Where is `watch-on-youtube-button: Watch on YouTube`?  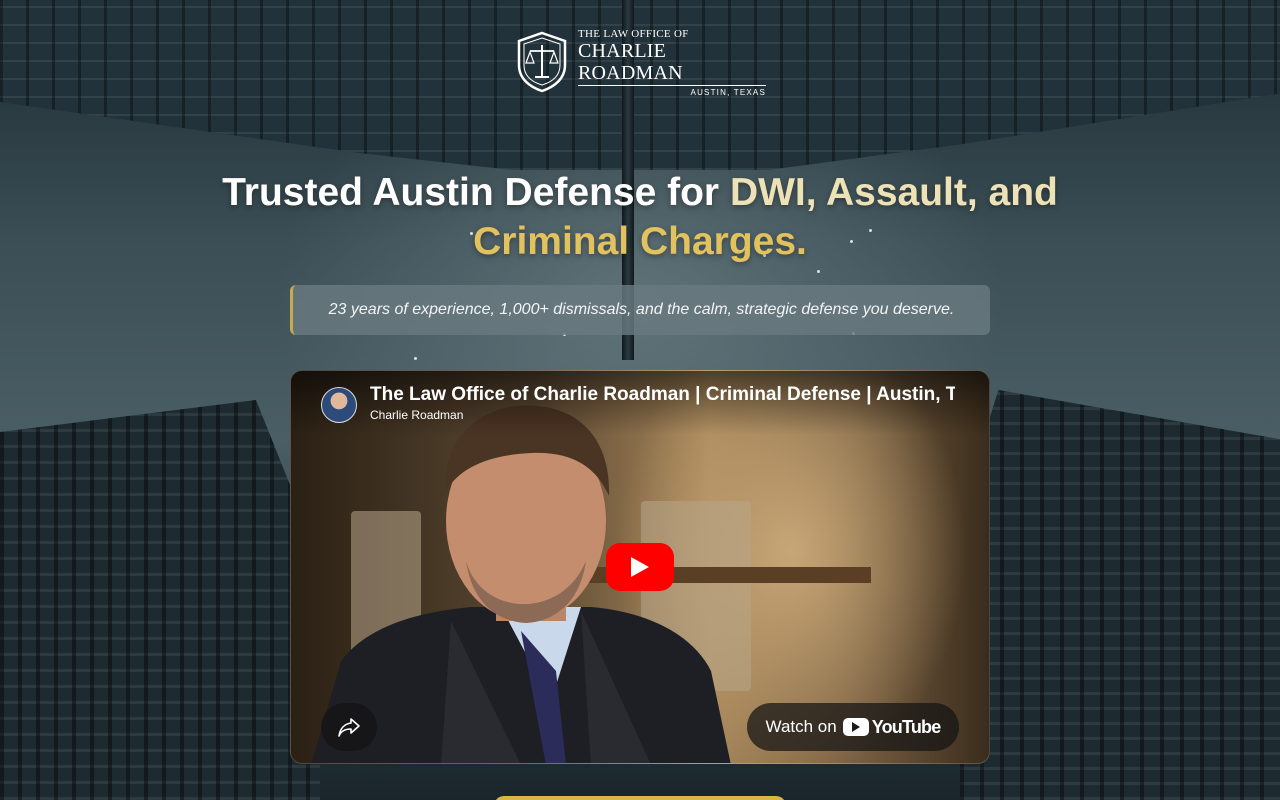 watch-on-youtube-button: Watch on YouTube is located at coordinates (853, 727).